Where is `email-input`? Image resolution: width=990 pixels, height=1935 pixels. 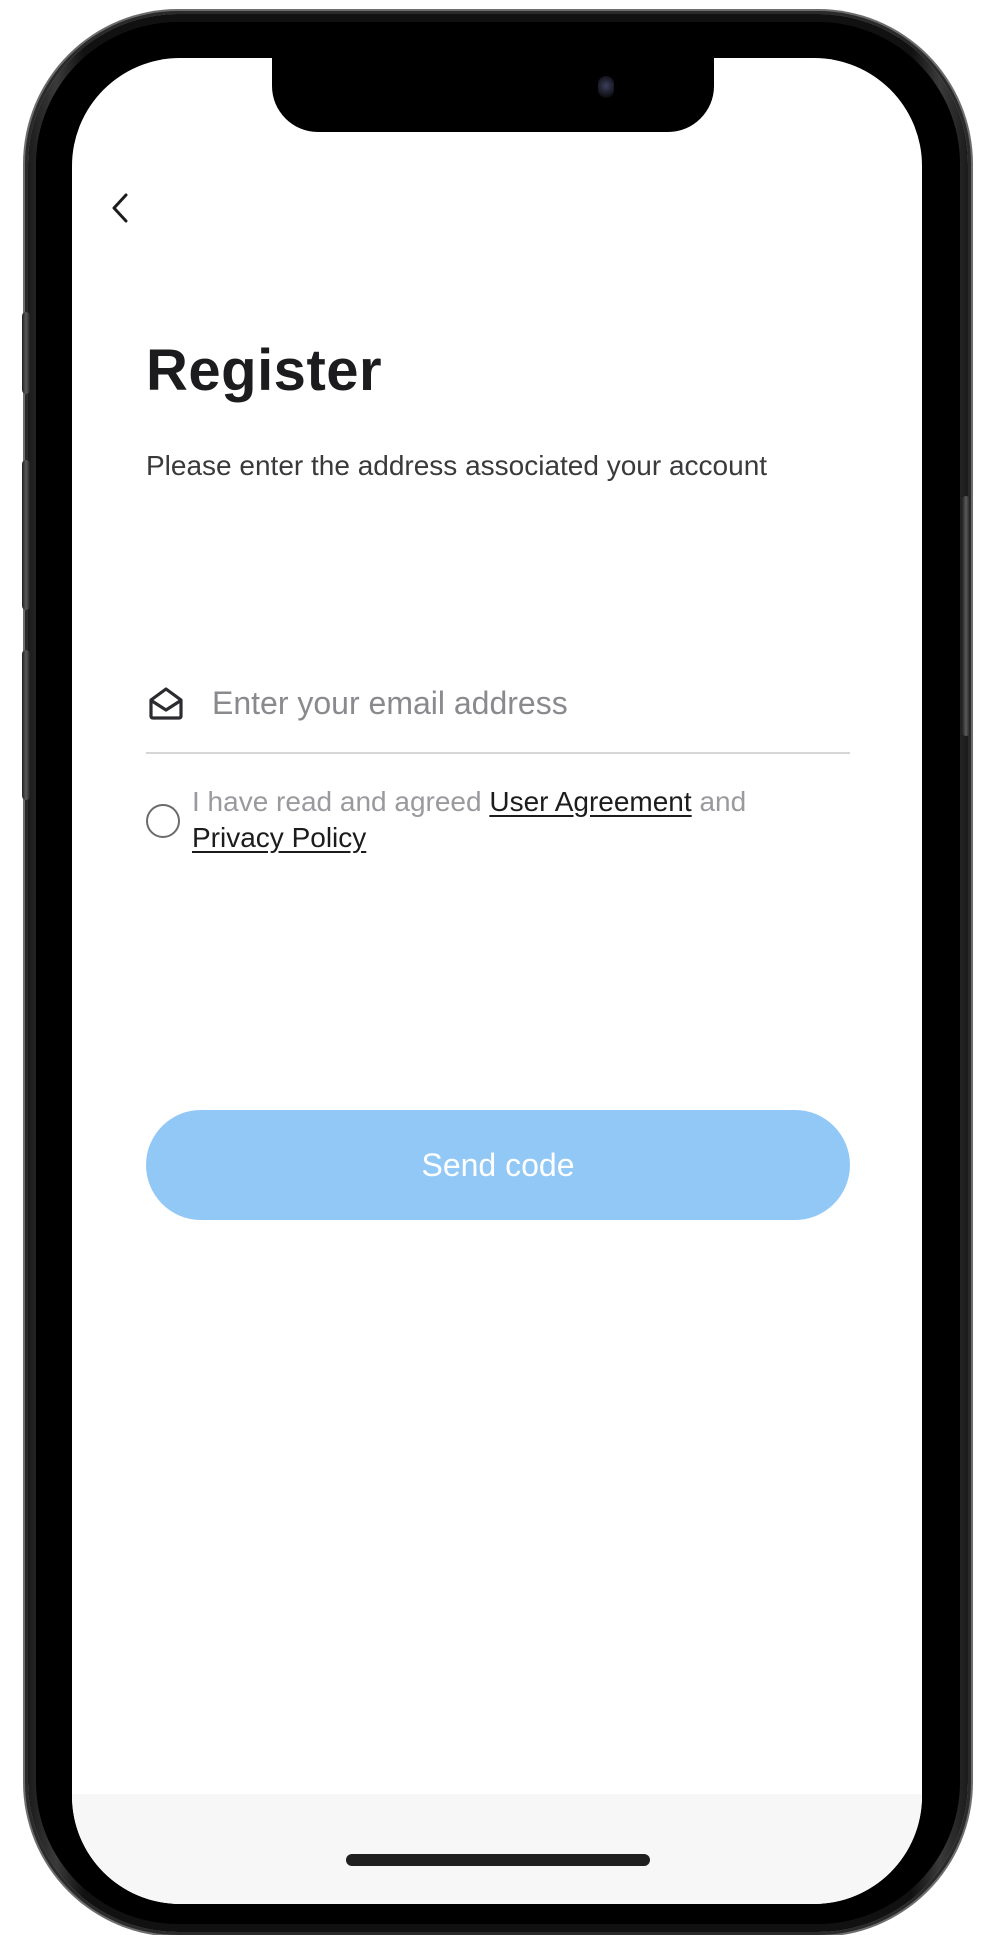 email-input is located at coordinates (531, 703).